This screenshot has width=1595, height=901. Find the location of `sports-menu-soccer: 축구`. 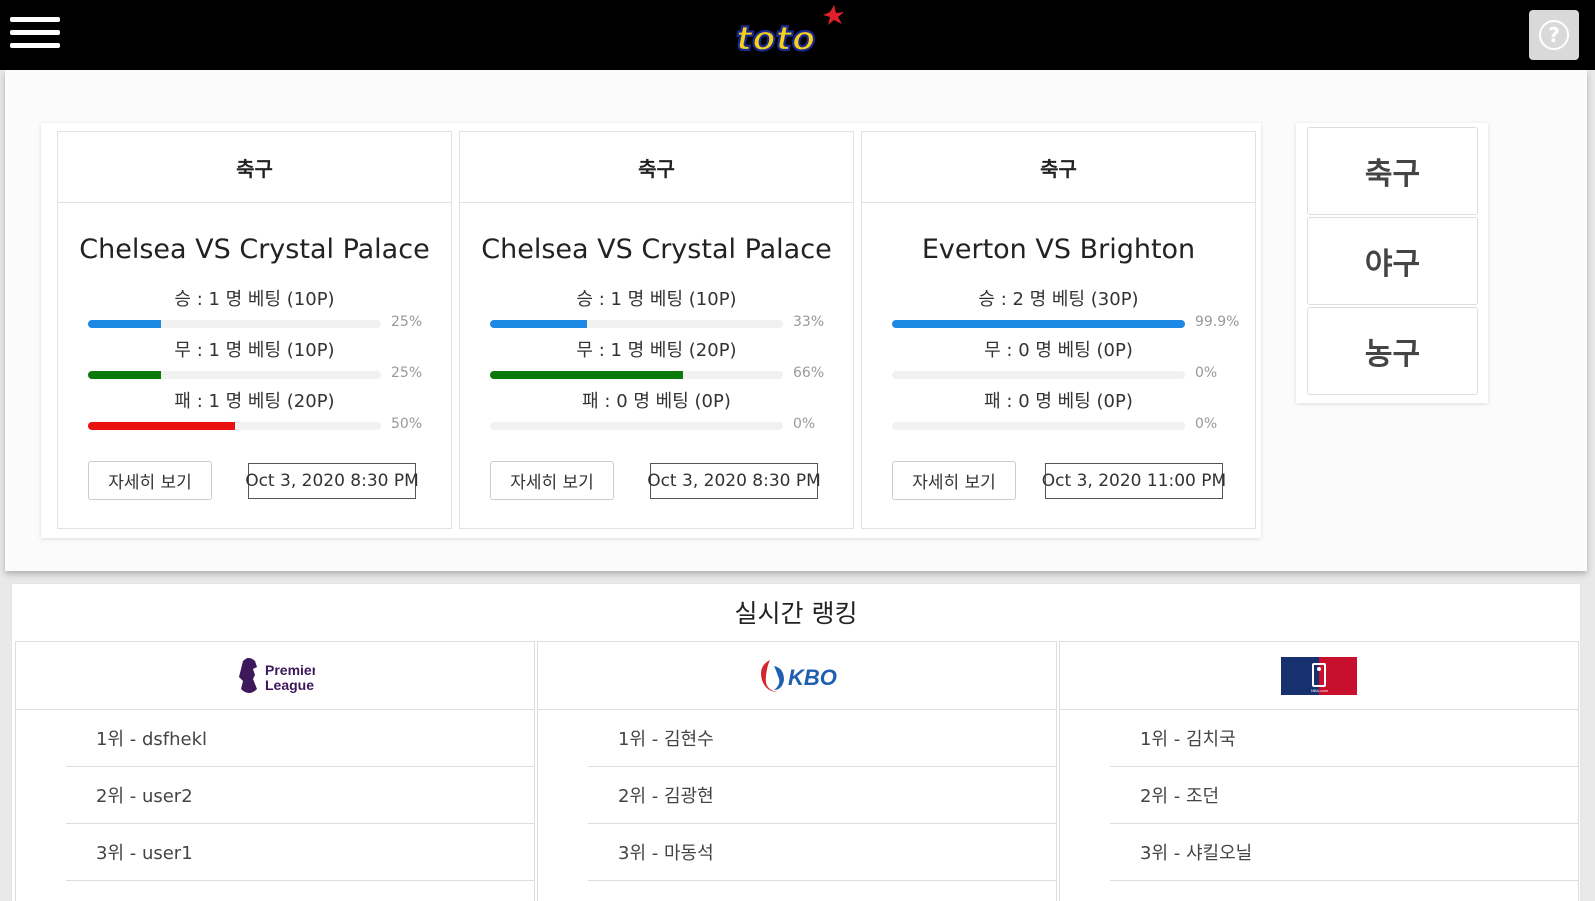

sports-menu-soccer: 축구 is located at coordinates (1392, 171).